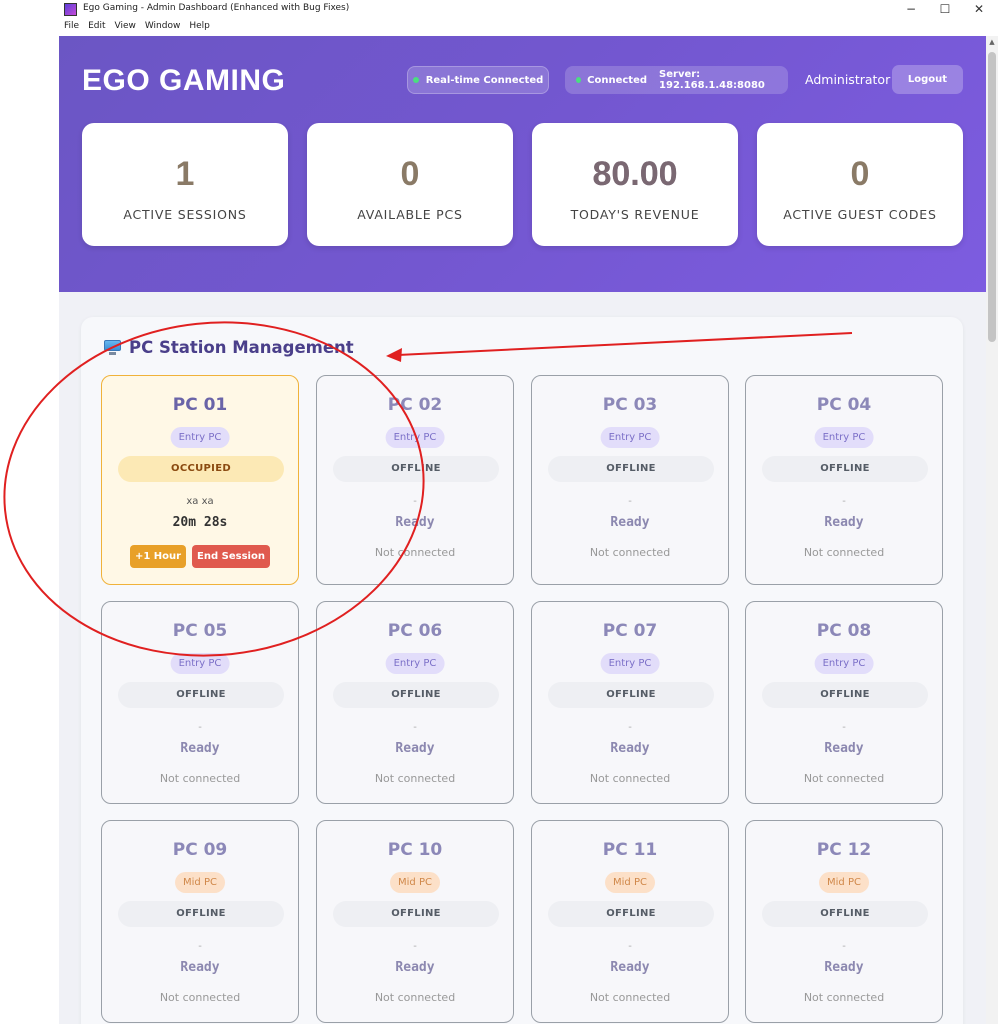 This screenshot has height=1024, width=998. I want to click on logout-button: Logout, so click(927, 79).